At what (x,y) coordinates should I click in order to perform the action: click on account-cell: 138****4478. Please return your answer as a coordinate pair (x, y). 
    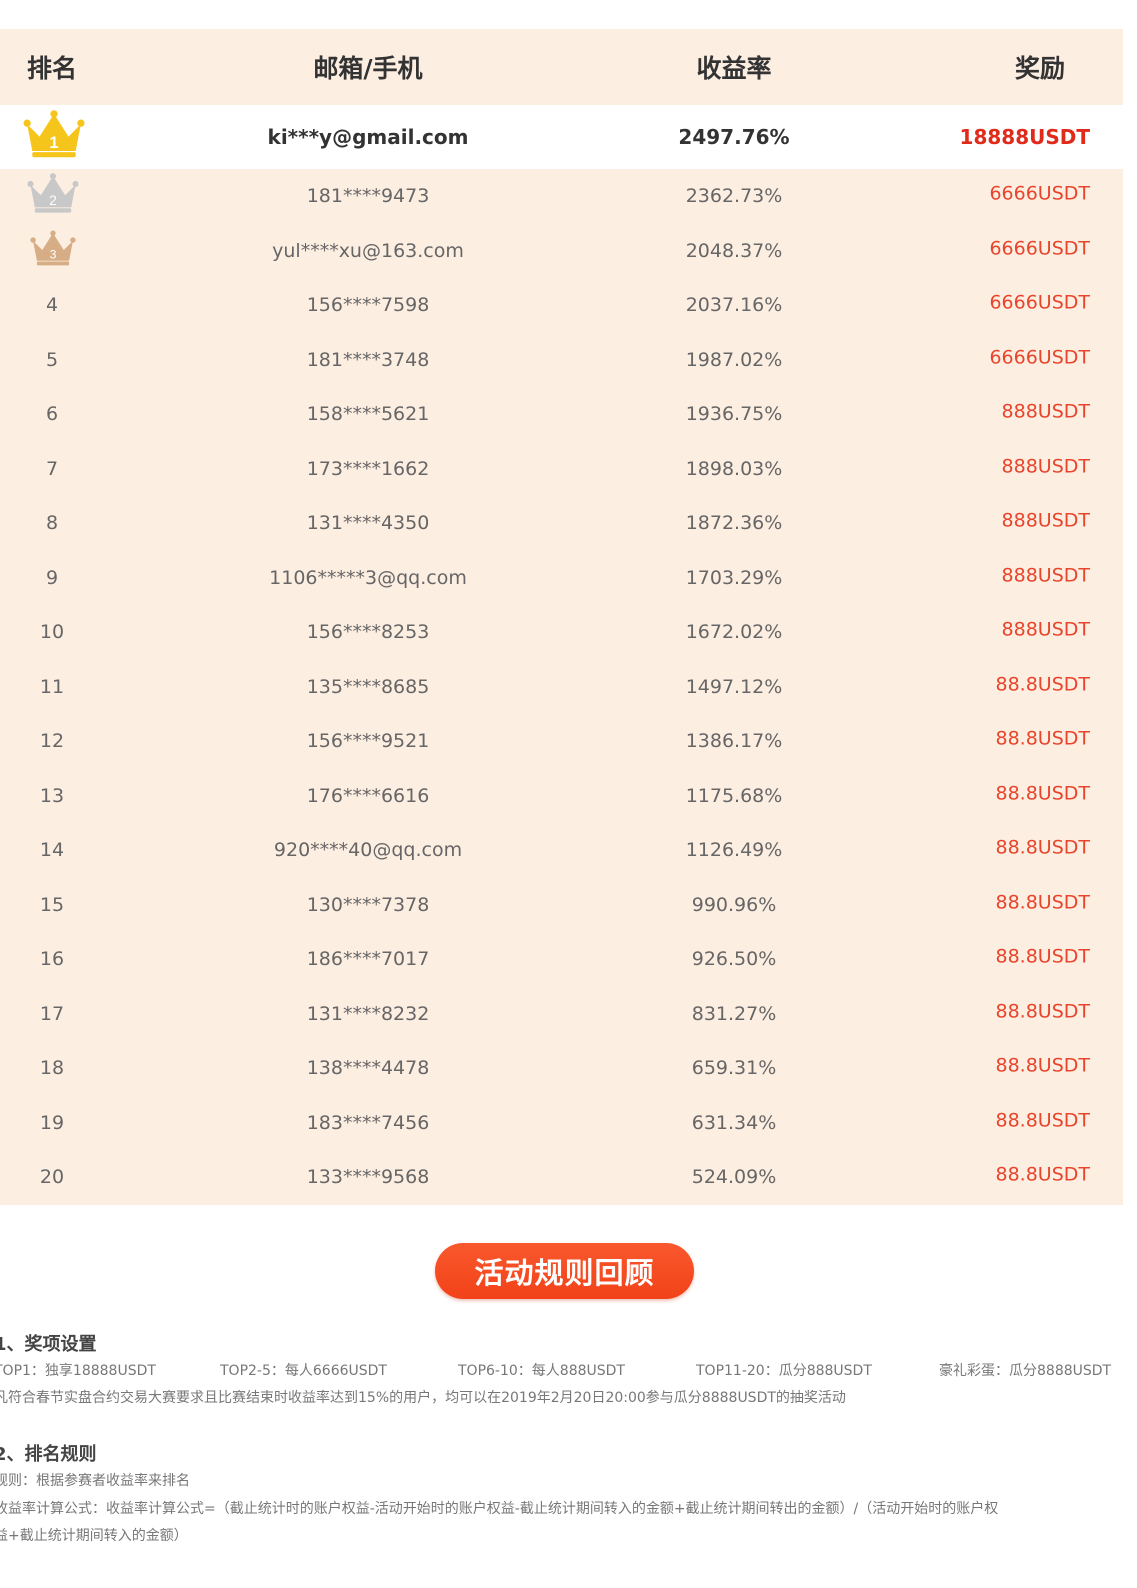
    Looking at the image, I should click on (368, 1068).